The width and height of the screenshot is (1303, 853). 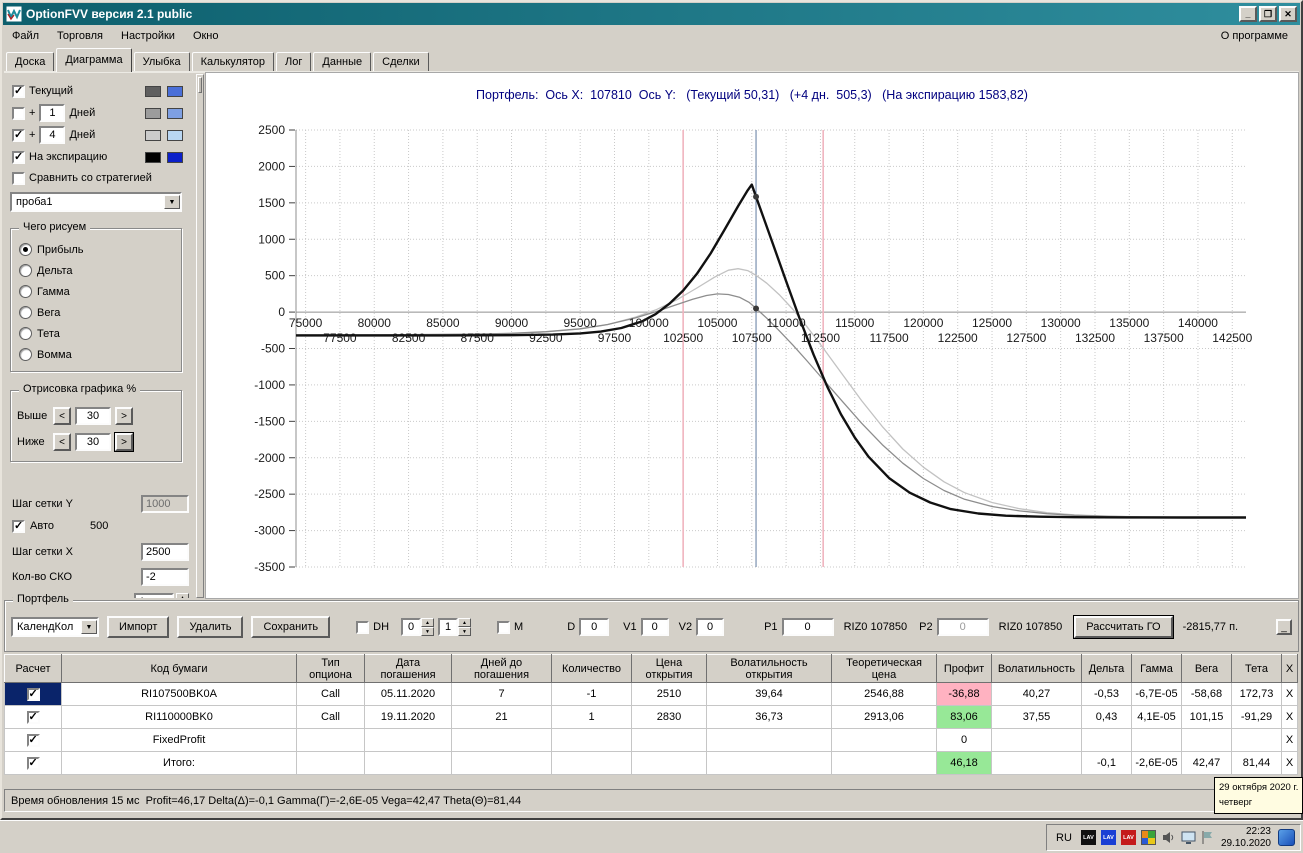 What do you see at coordinates (93, 416) in the screenshot?
I see `above-percent-input` at bounding box center [93, 416].